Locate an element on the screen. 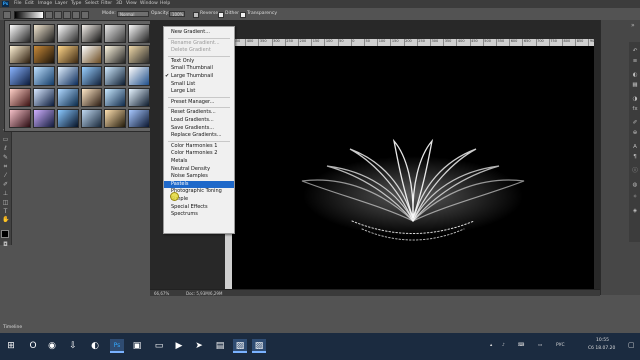 The width and height of the screenshot is (640, 360). menu-item-color-harmonies-2: Color Harmonies 2 is located at coordinates (199, 154).